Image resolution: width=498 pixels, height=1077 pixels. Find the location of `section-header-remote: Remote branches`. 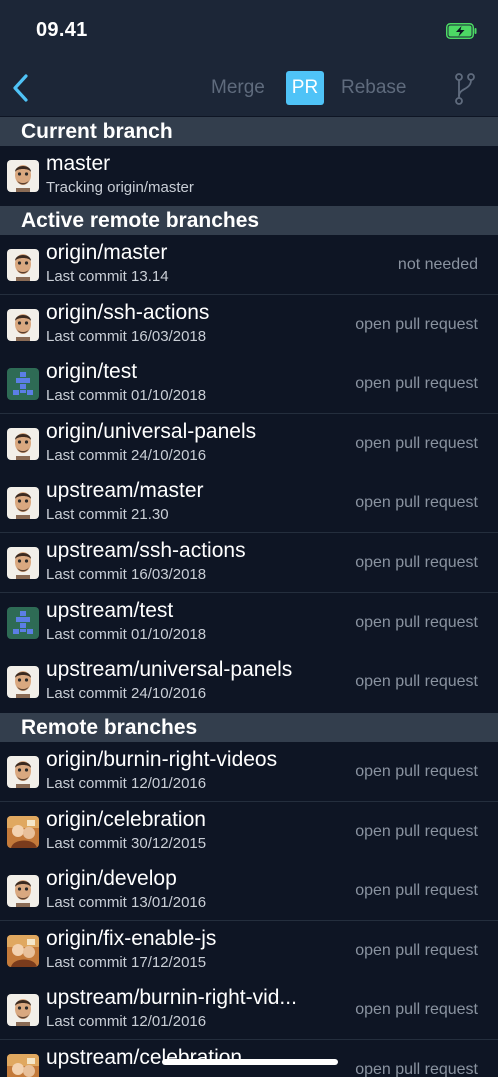

section-header-remote: Remote branches is located at coordinates (249, 727).